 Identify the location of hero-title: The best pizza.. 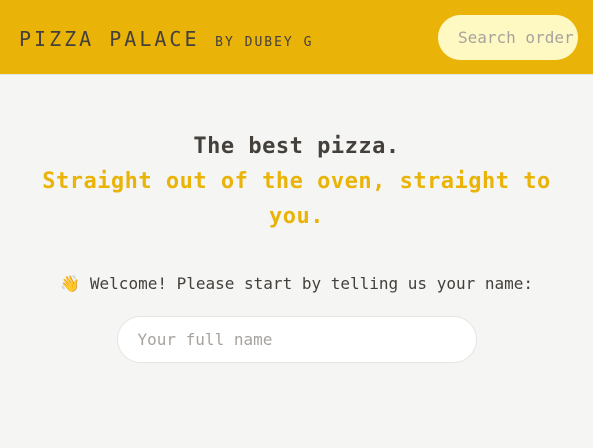
(296, 146).